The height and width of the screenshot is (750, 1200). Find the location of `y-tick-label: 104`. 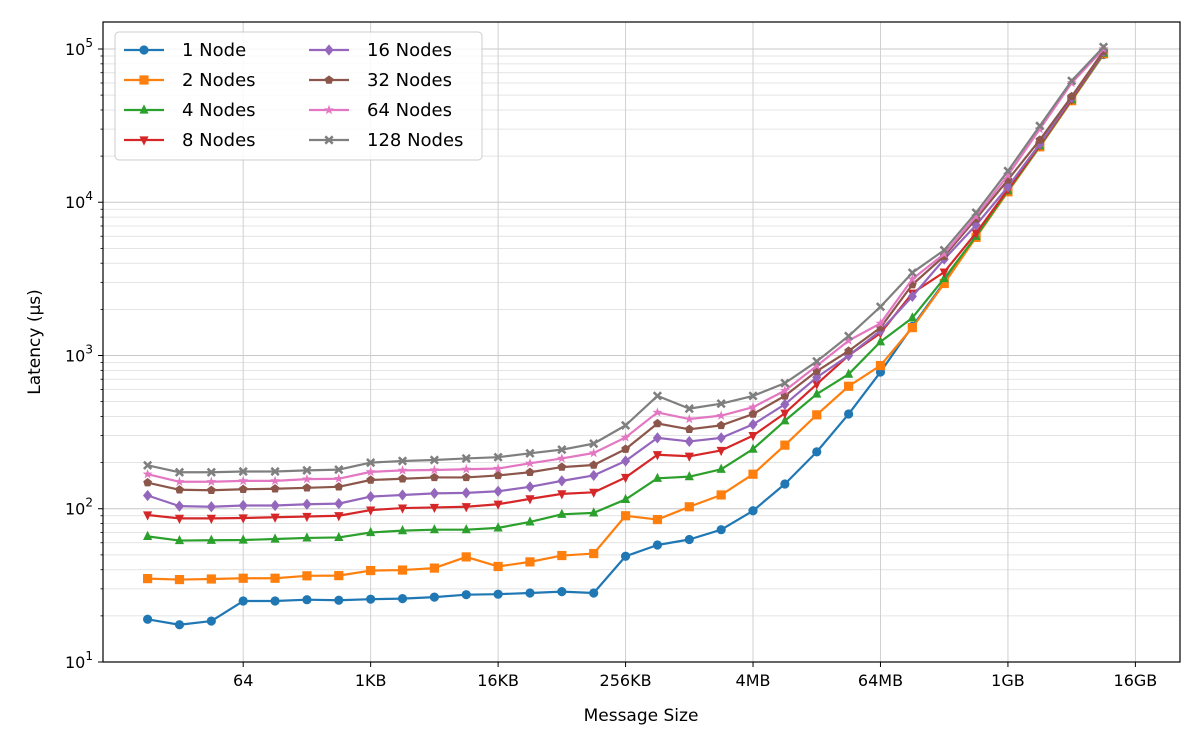

y-tick-label: 104 is located at coordinates (79, 200).